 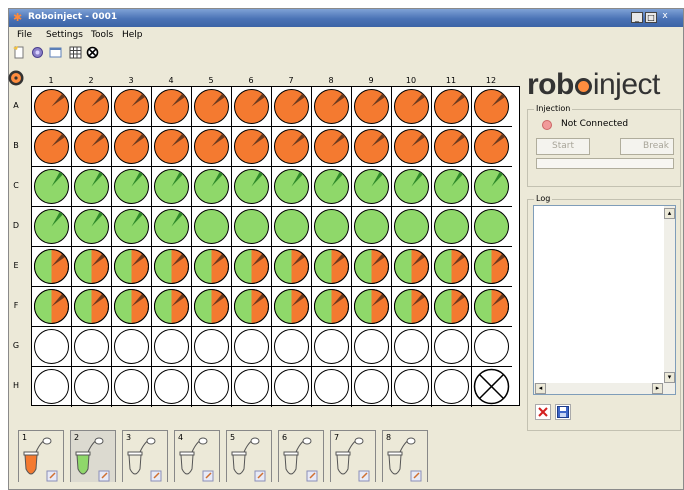 I want to click on well-A8, so click(x=332, y=107).